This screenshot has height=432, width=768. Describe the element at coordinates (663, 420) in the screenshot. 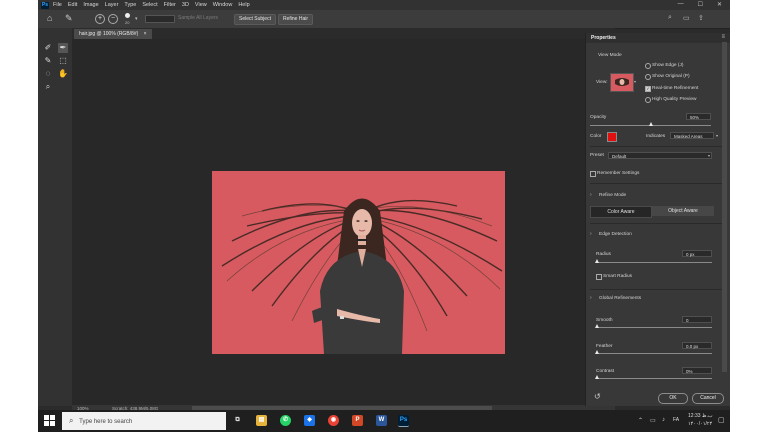

I see `volume-icon: ♪` at that location.